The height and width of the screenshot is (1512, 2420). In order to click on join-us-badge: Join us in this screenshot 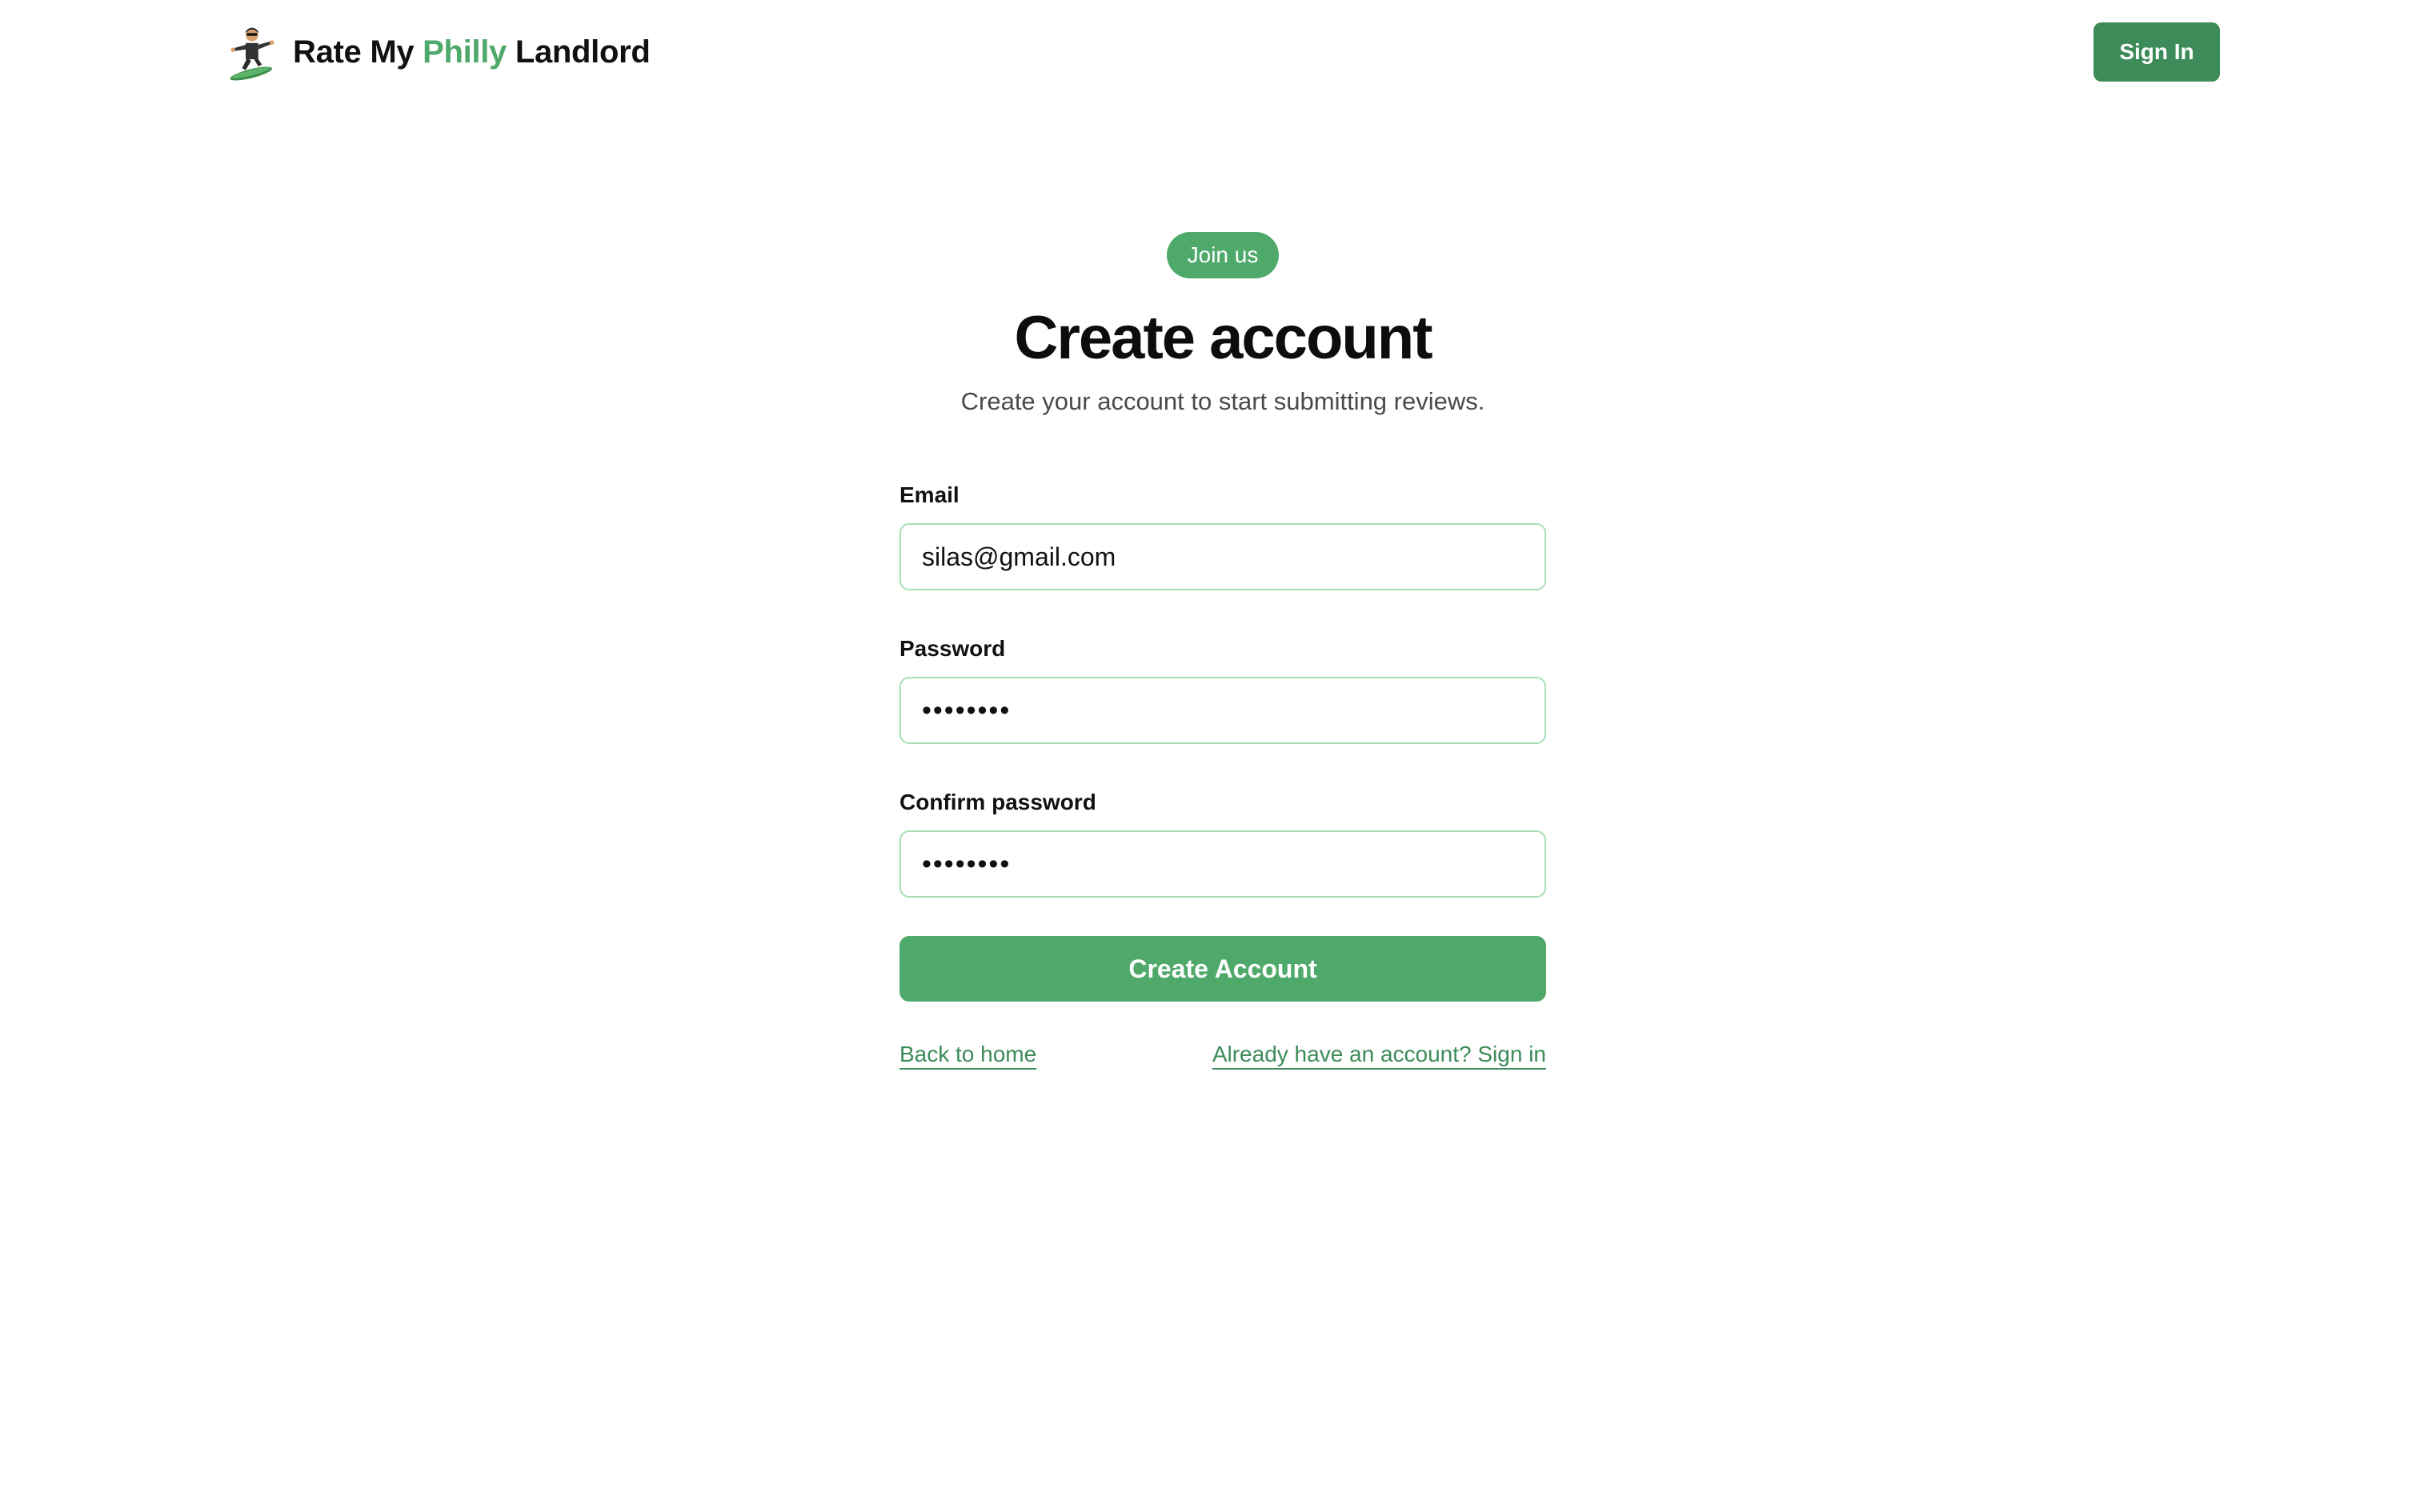, I will do `click(1223, 255)`.